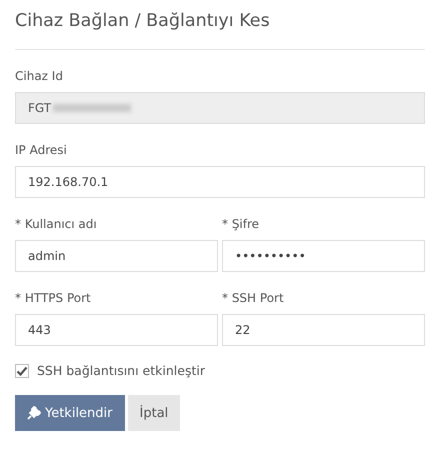 This screenshot has height=461, width=442. I want to click on field-label: IP Adresi, so click(41, 150).